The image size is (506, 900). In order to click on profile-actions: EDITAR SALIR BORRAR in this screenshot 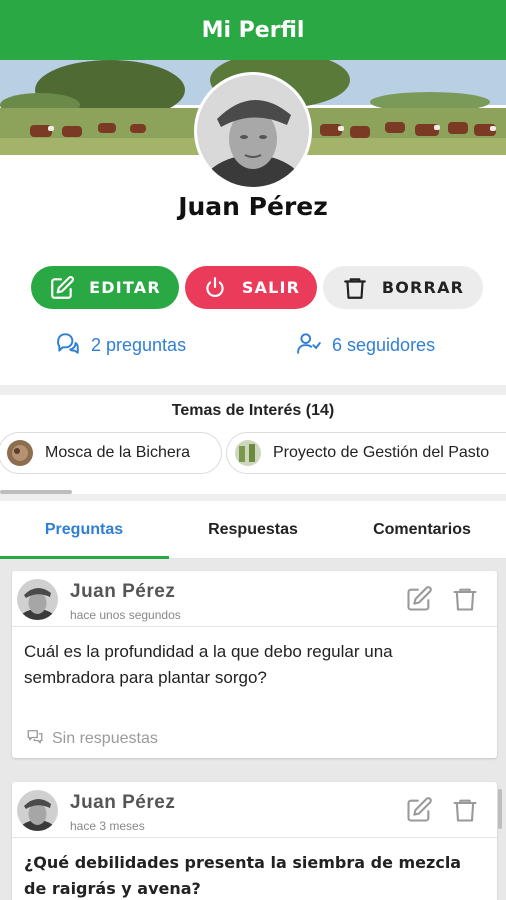, I will do `click(257, 287)`.